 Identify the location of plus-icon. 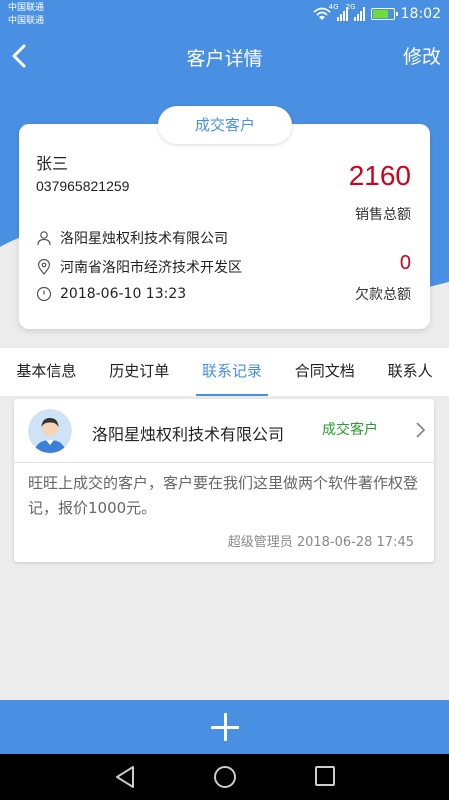
(225, 727).